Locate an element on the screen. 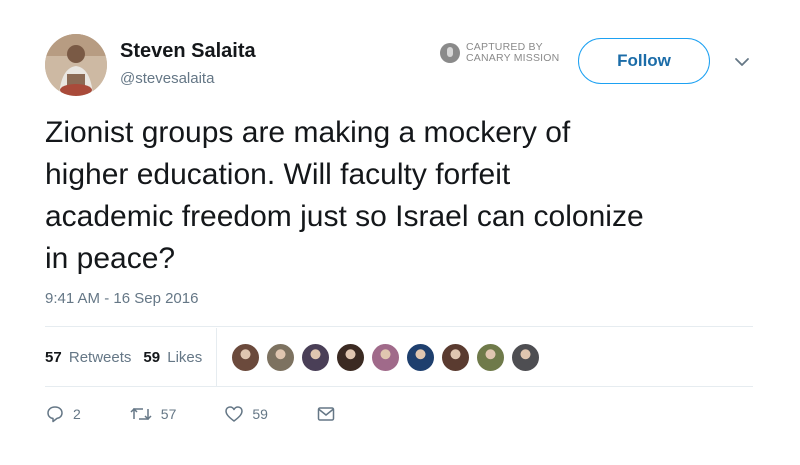 The height and width of the screenshot is (465, 800). watermark-text: CAPTURED BY CANARY MISSION is located at coordinates (512, 53).